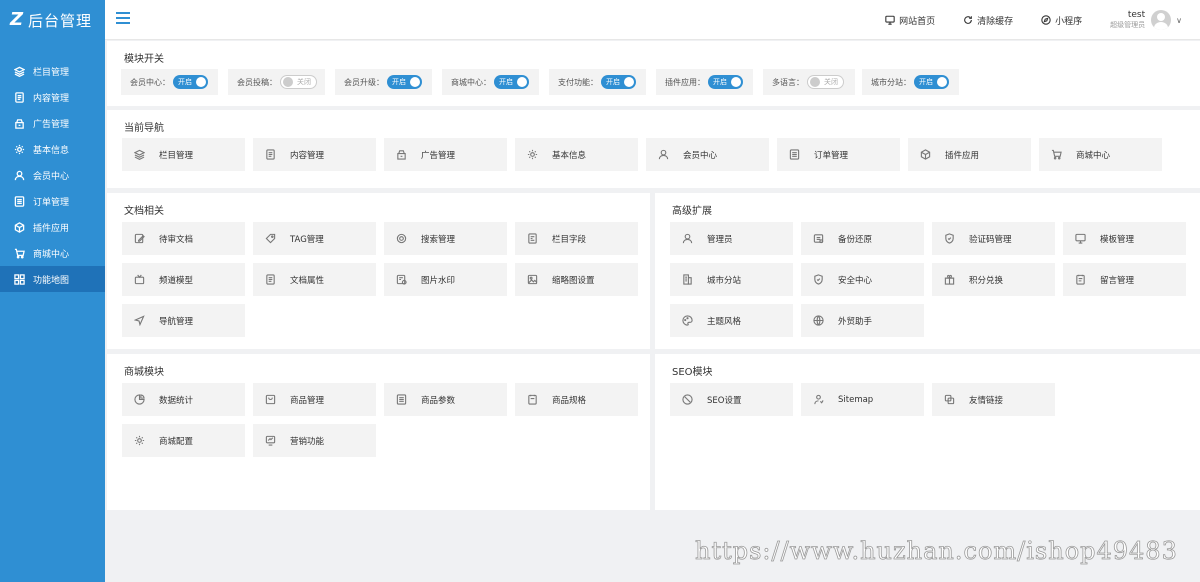 The height and width of the screenshot is (582, 1200). Describe the element at coordinates (139, 154) in the screenshot. I see `layers-icon` at that location.